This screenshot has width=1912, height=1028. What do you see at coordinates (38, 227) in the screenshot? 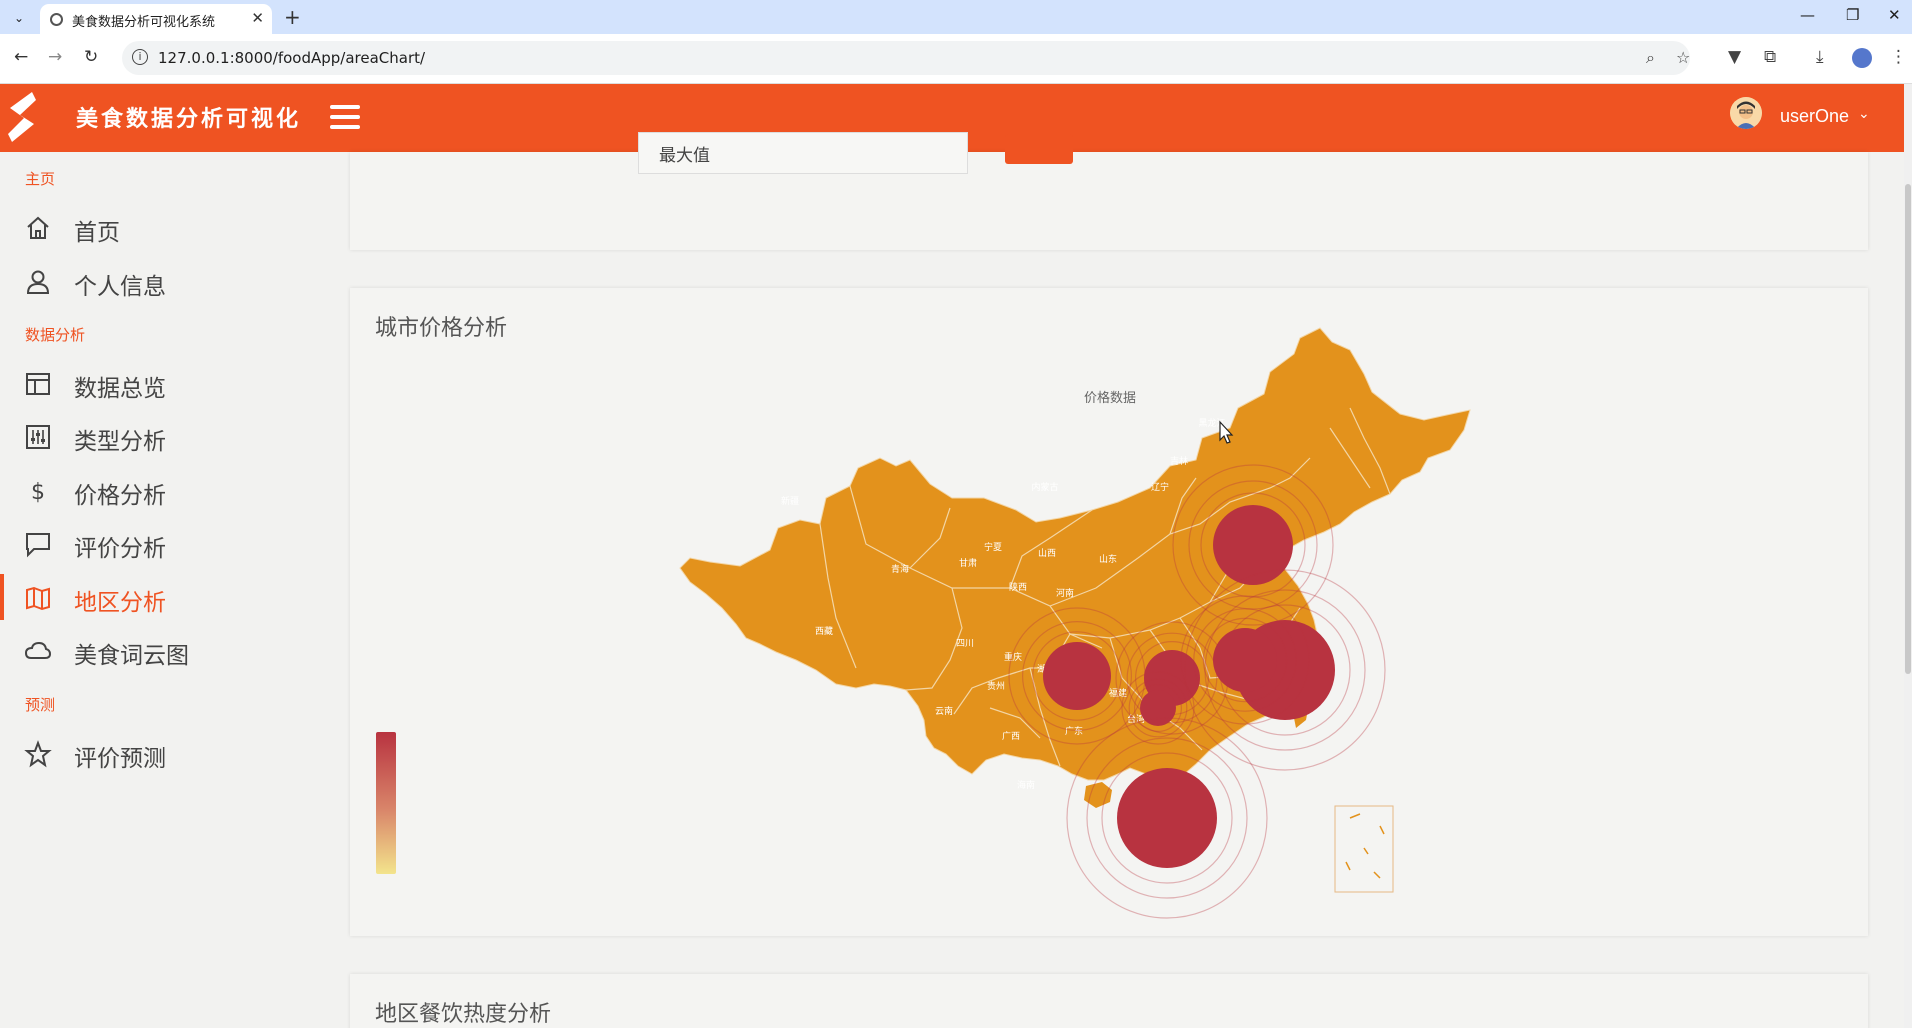
I see `home-icon` at bounding box center [38, 227].